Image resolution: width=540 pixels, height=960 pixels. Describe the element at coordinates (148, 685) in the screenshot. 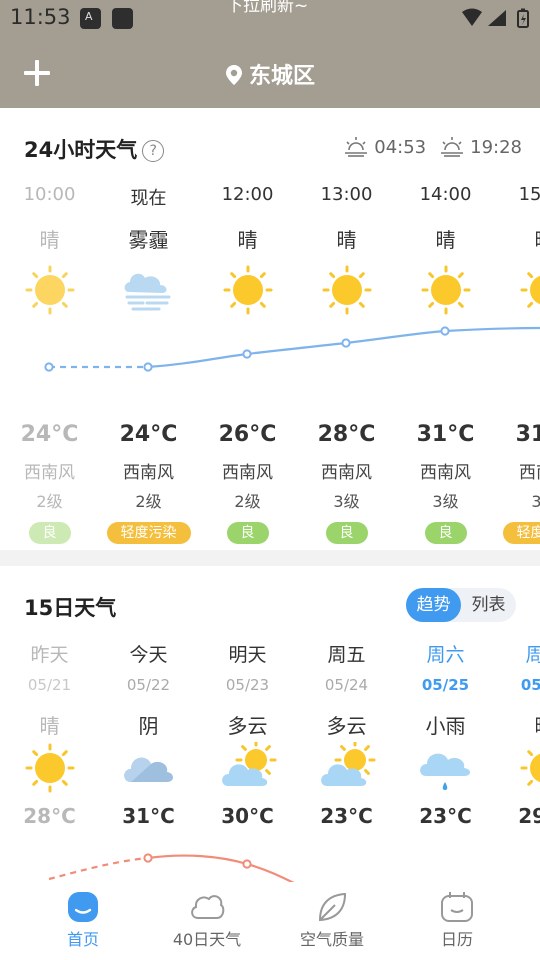

I see `daily-date: 05/22` at that location.